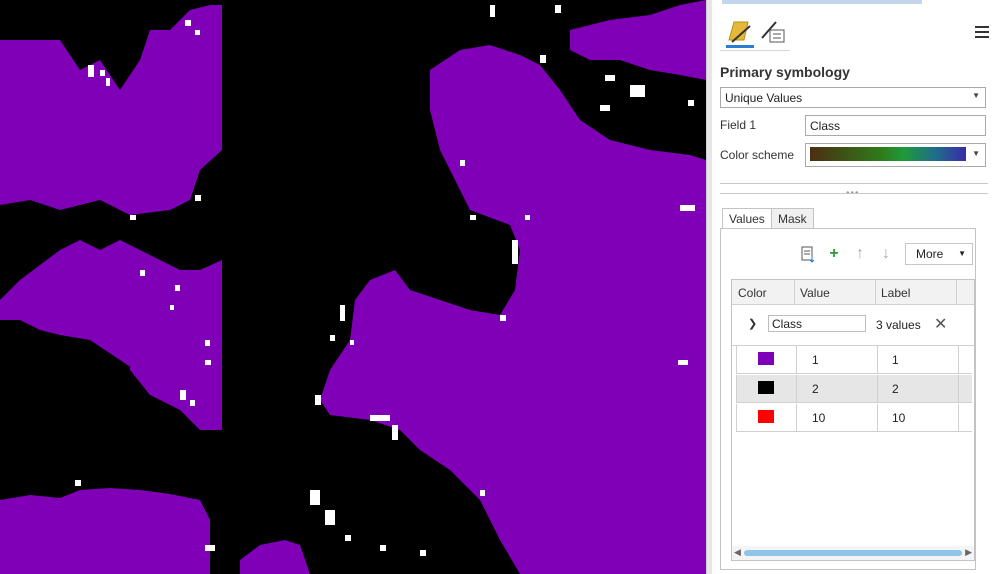 The image size is (999, 574). I want to click on field-label: Field 1, so click(738, 125).